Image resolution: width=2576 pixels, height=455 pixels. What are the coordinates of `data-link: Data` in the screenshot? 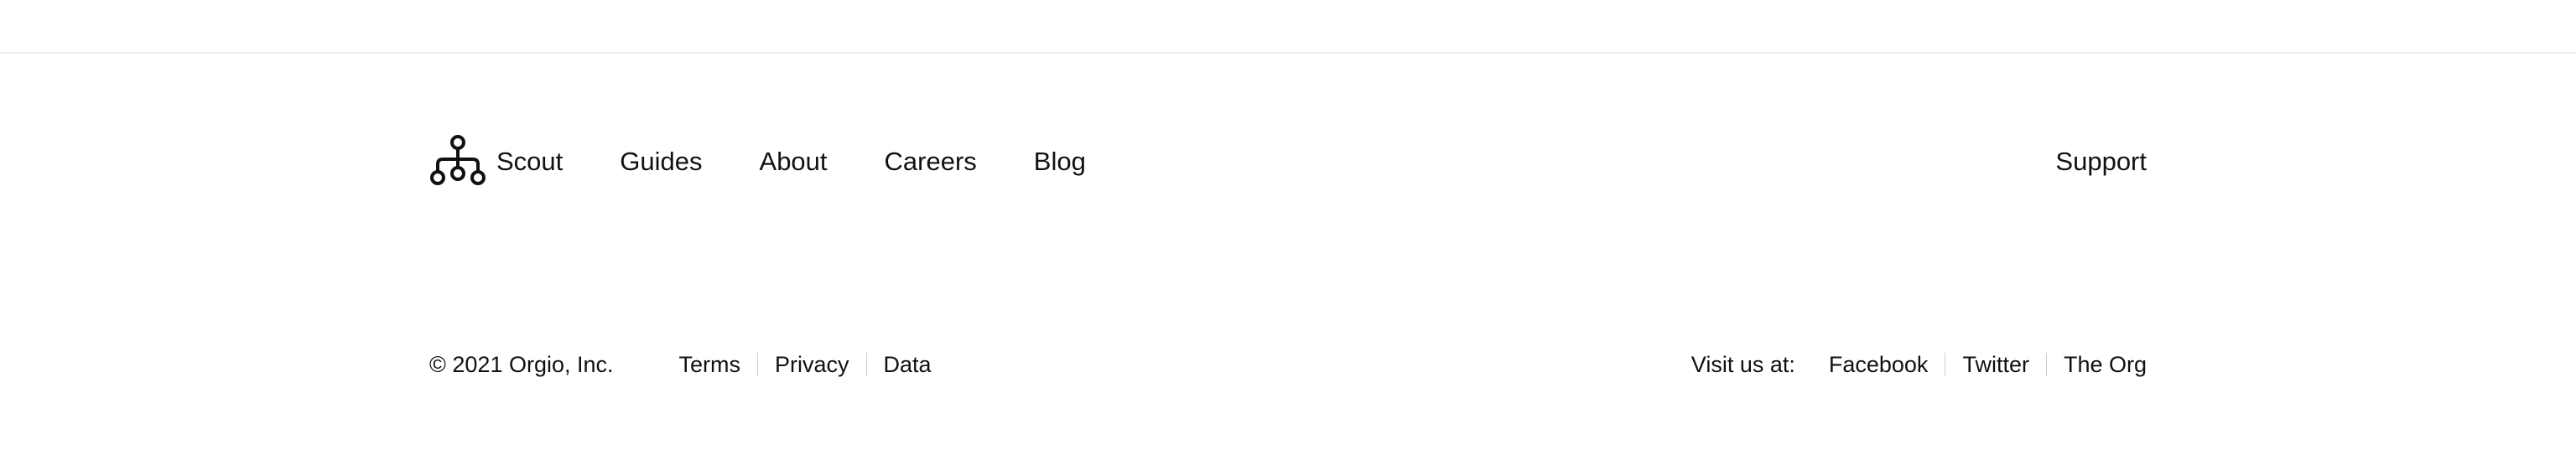 It's located at (908, 365).